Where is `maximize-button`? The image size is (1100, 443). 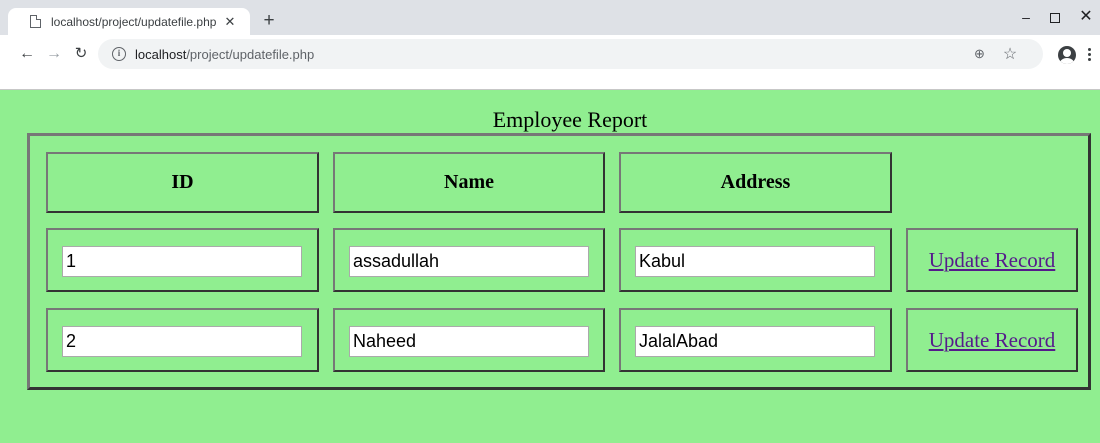 maximize-button is located at coordinates (1055, 17).